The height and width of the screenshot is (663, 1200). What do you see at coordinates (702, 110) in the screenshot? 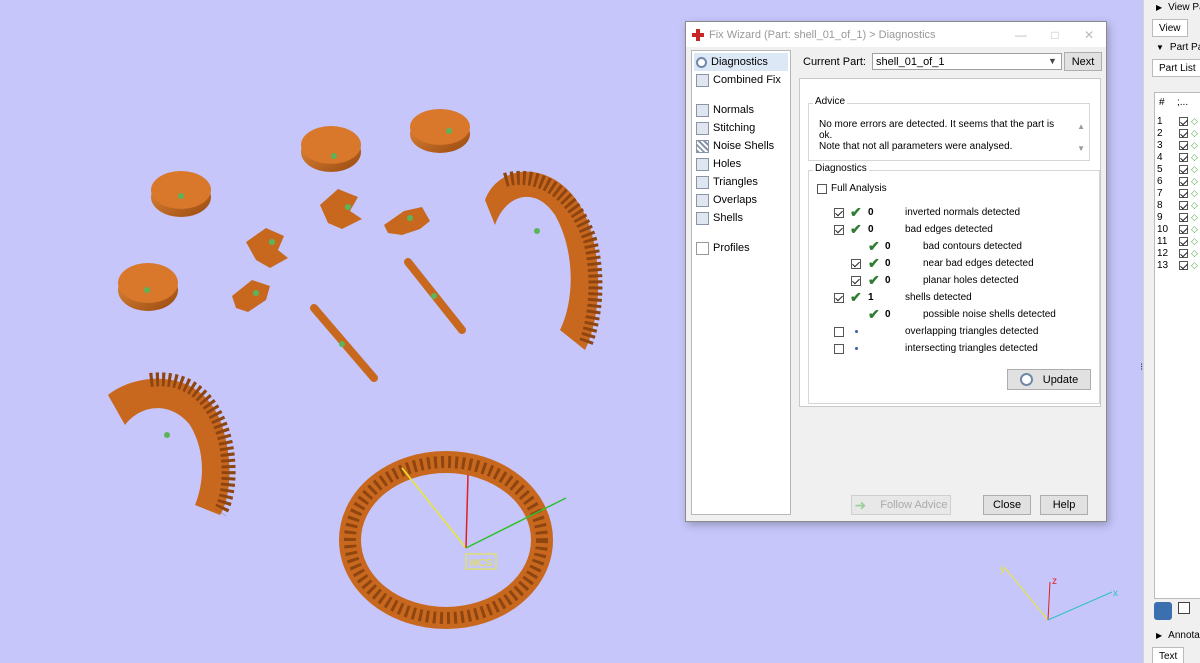
I see `normals-icon` at bounding box center [702, 110].